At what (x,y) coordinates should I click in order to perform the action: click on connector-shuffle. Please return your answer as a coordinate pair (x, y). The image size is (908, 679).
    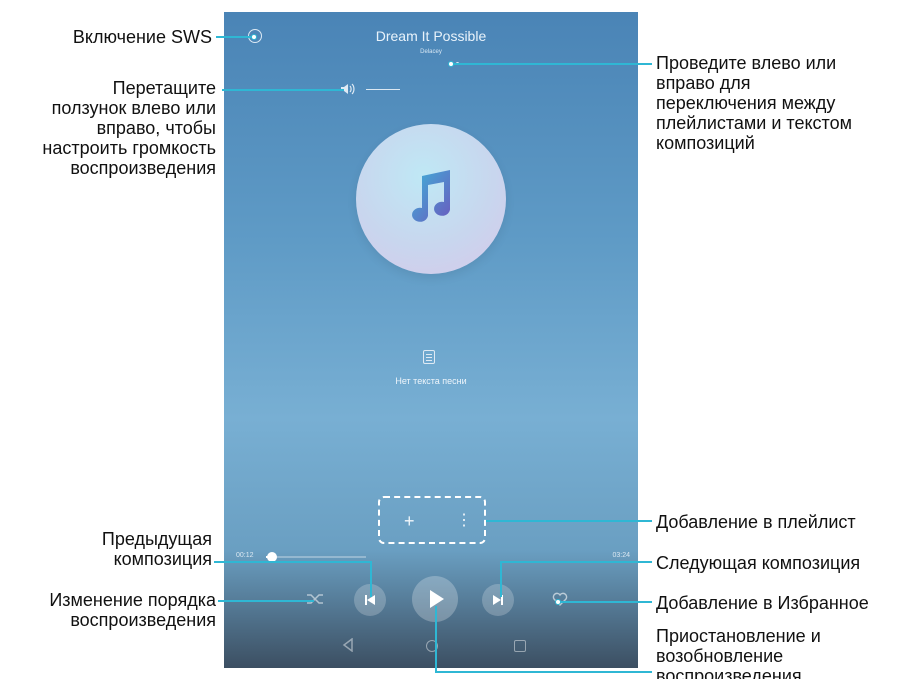
    Looking at the image, I should click on (266, 601).